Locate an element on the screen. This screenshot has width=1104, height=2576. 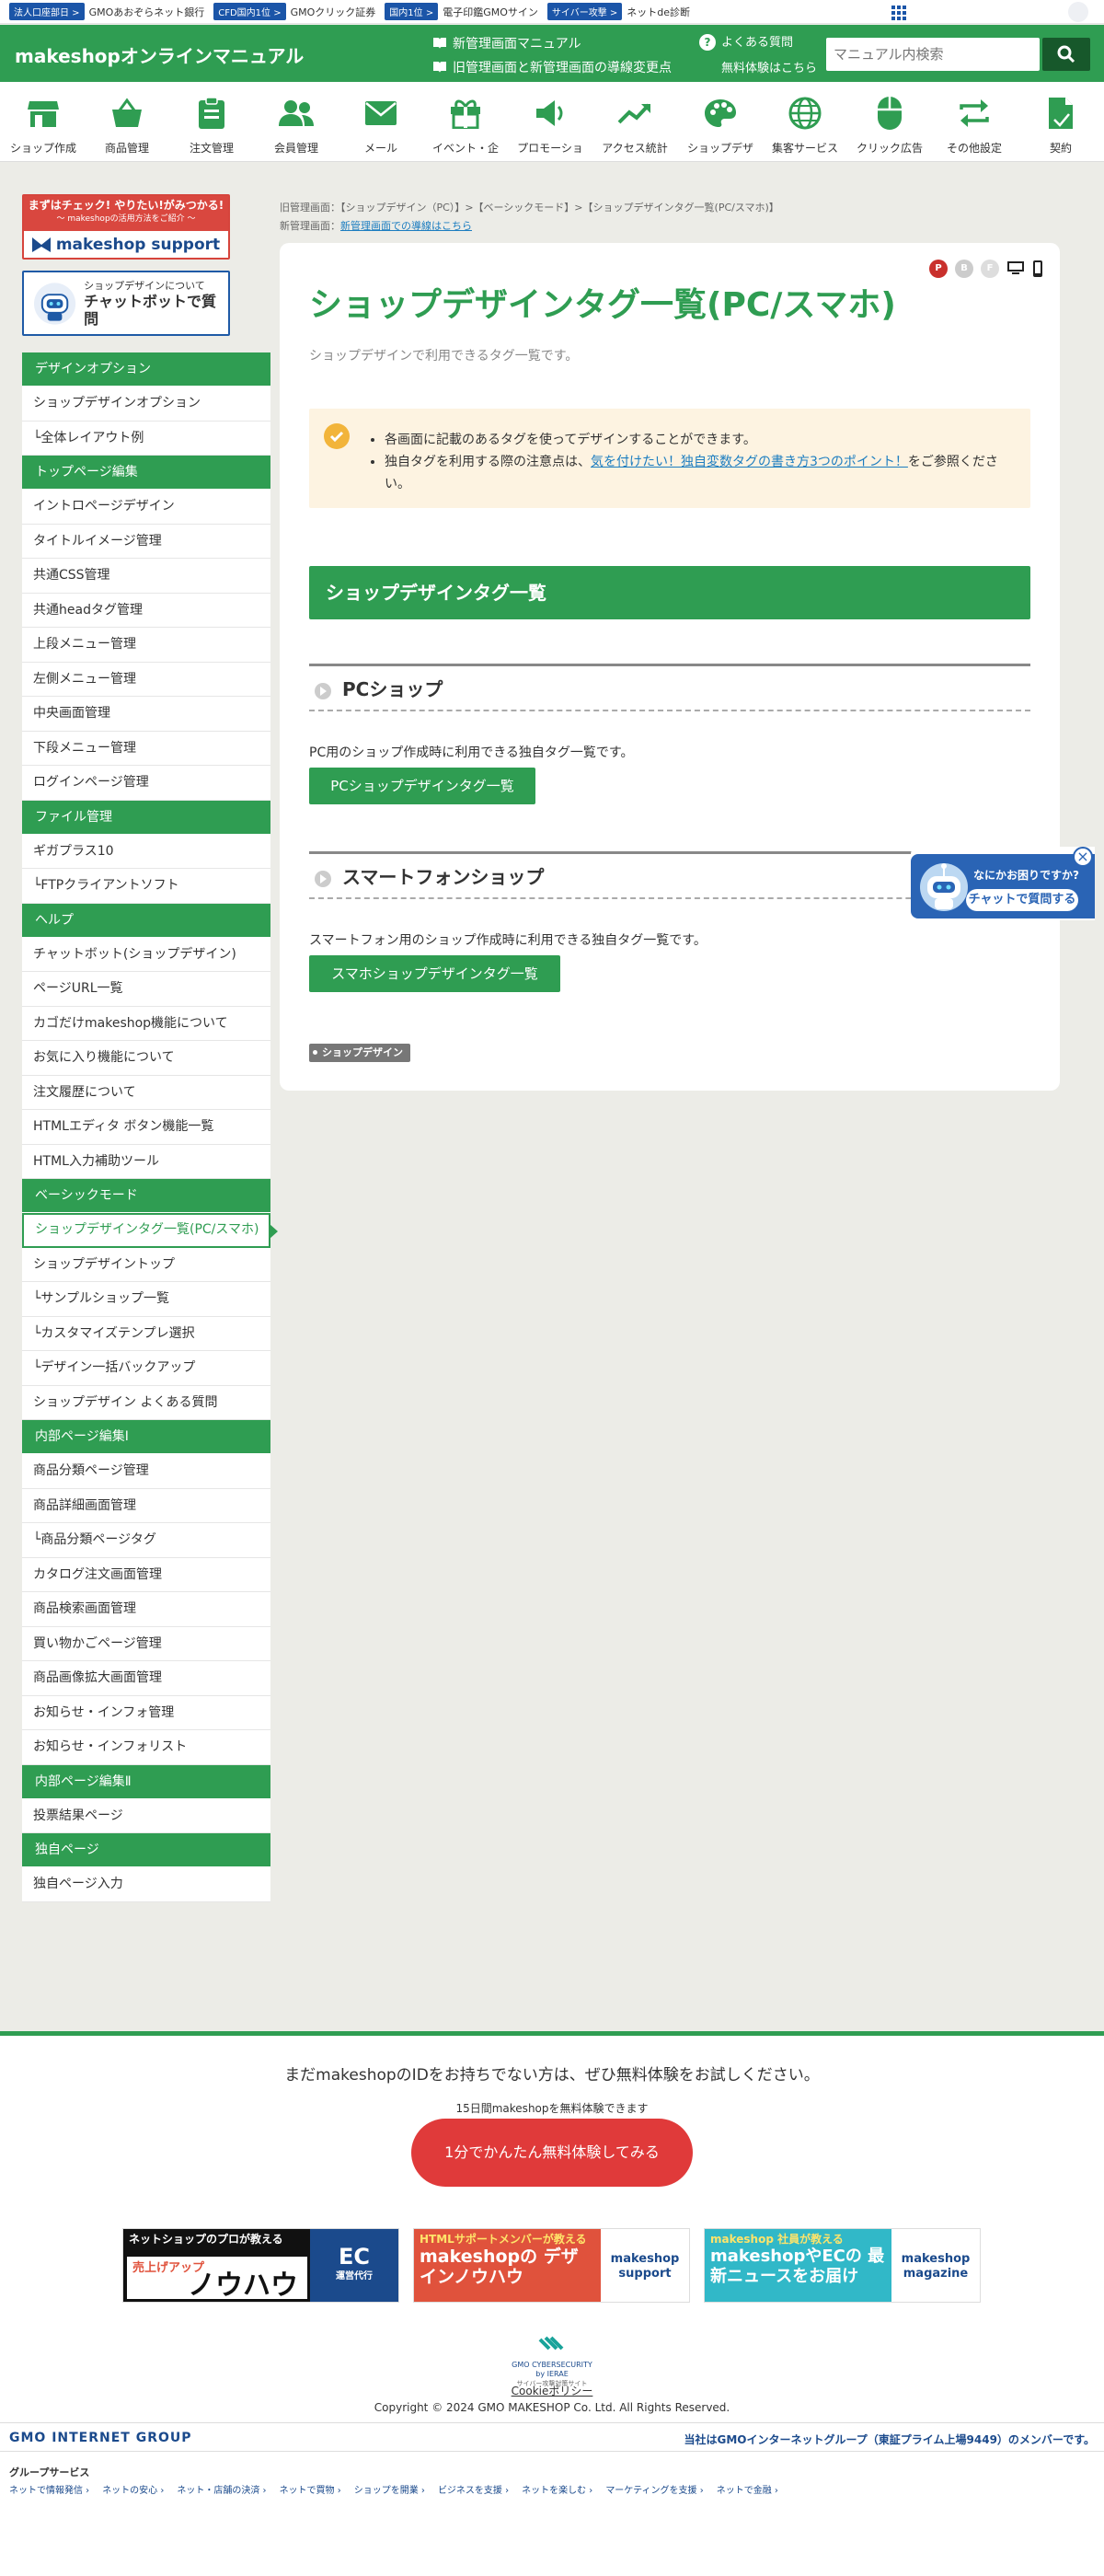
nav-mail: メール is located at coordinates (381, 122).